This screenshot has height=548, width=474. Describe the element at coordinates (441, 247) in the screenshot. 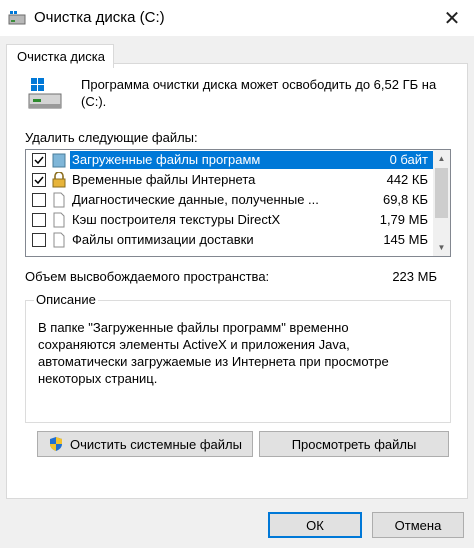

I see `scroll-down-icon: ▼` at that location.